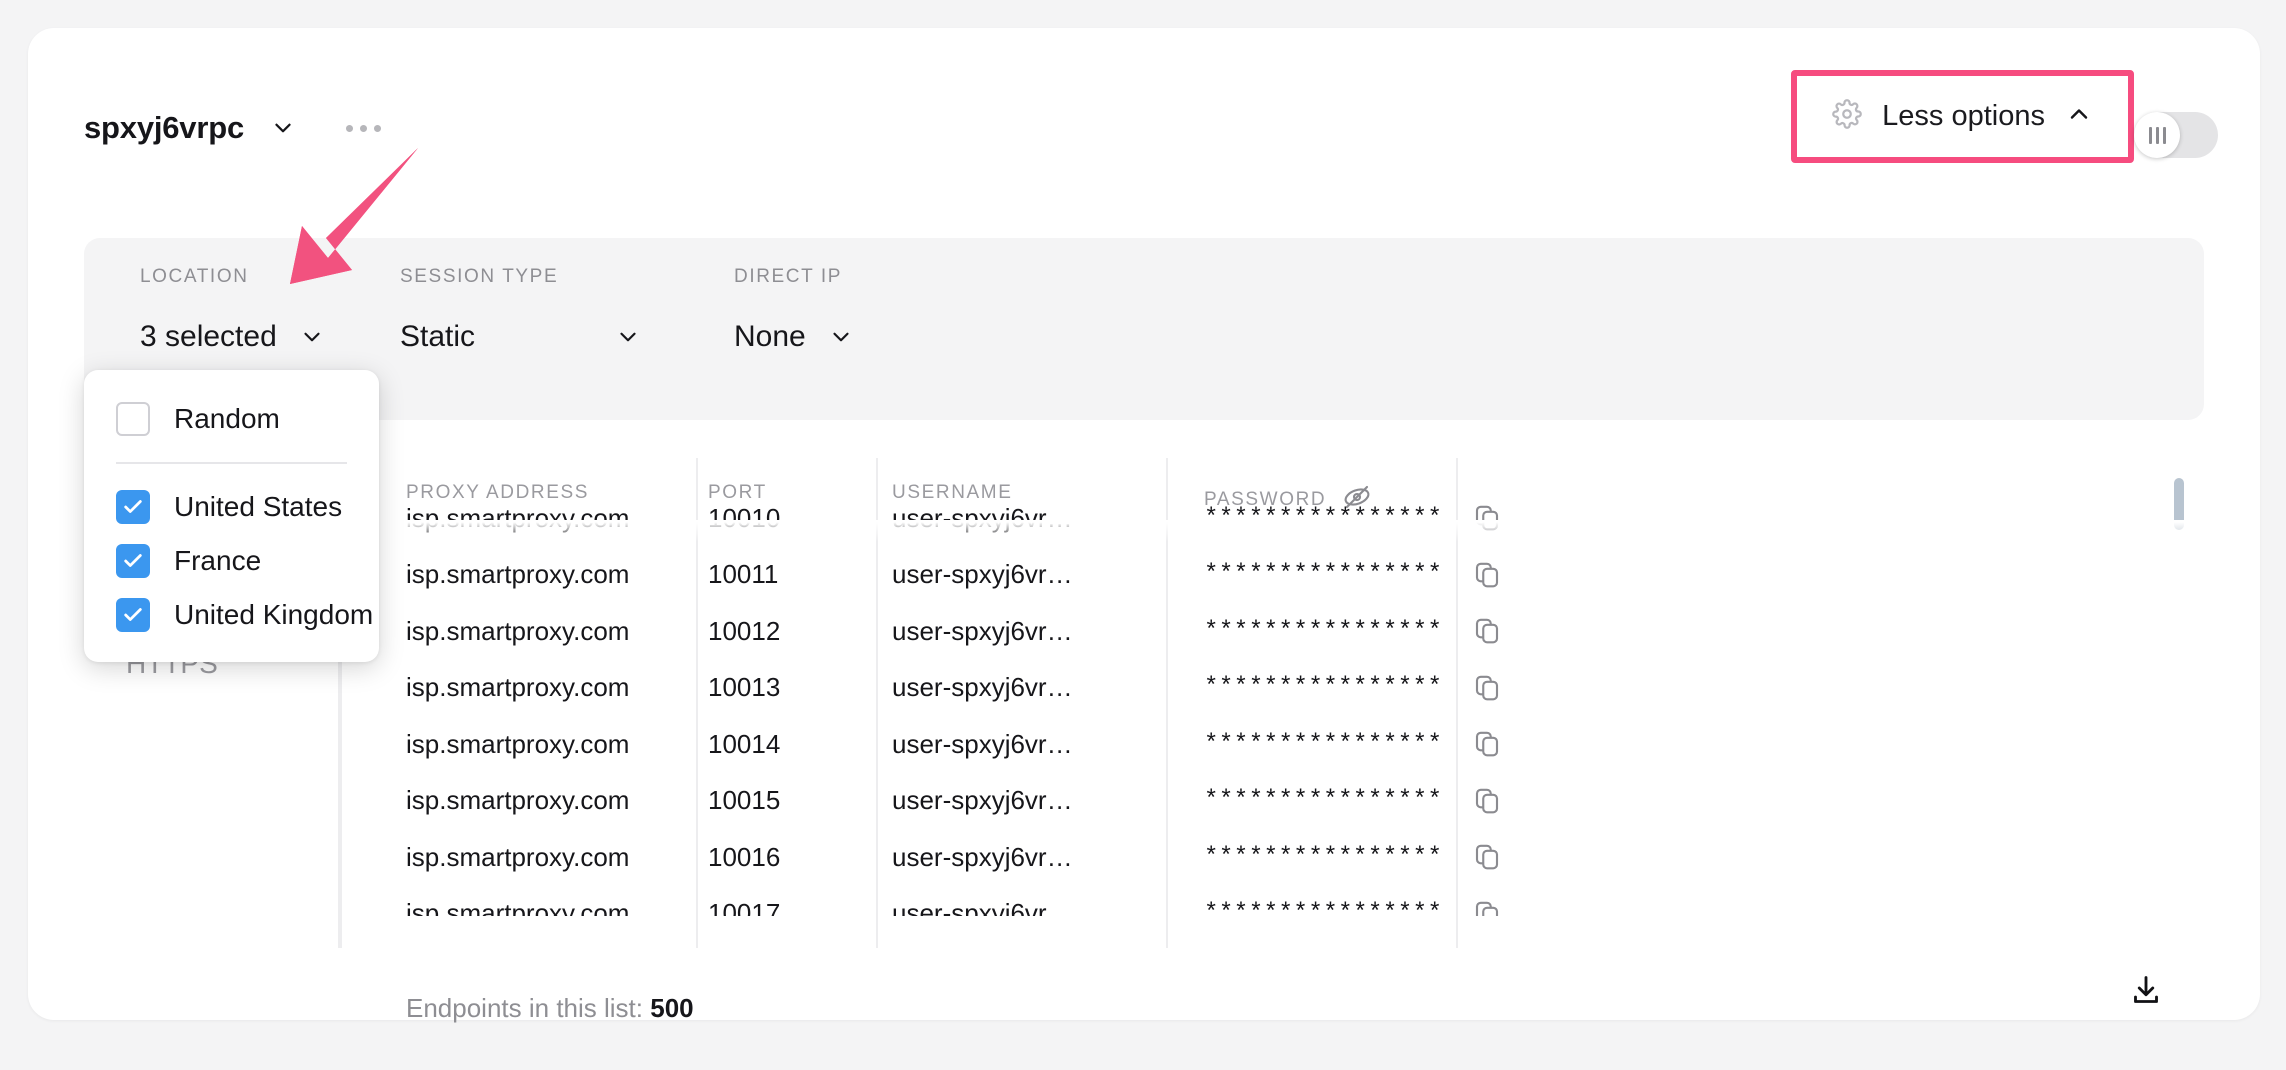 The height and width of the screenshot is (1070, 2286). What do you see at coordinates (540, 337) in the screenshot?
I see `filter-session-type-select: Static` at bounding box center [540, 337].